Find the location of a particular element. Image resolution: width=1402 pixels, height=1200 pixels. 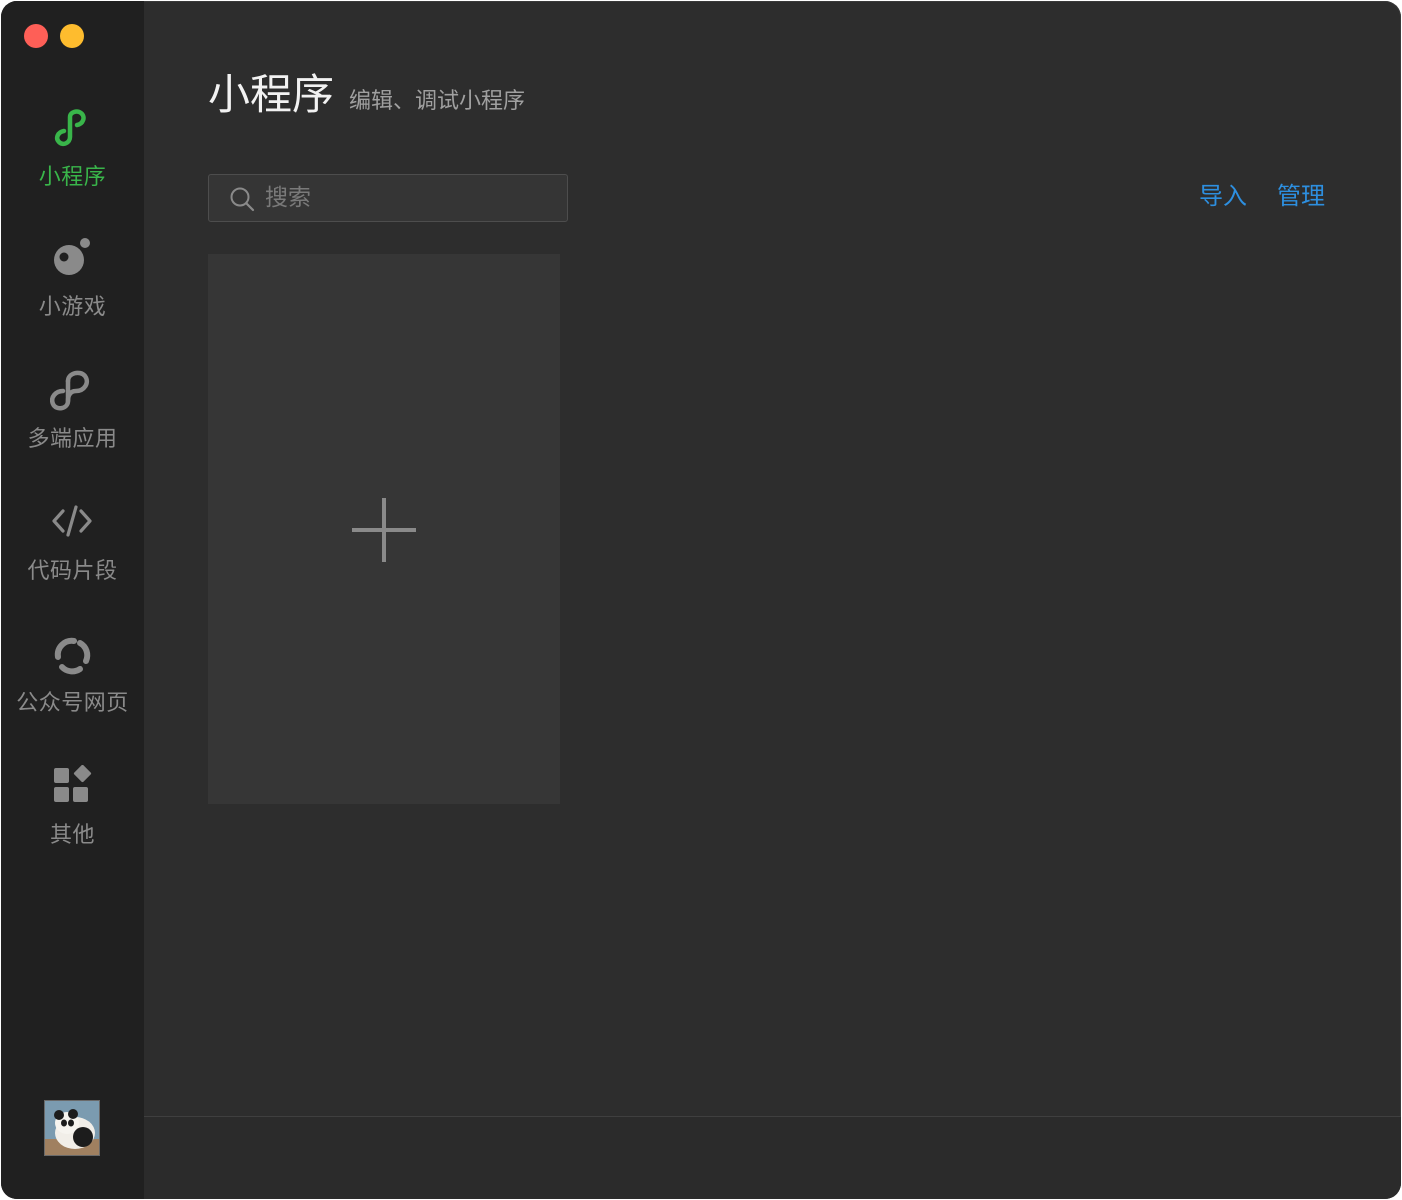

close-window-button is located at coordinates (36, 36).